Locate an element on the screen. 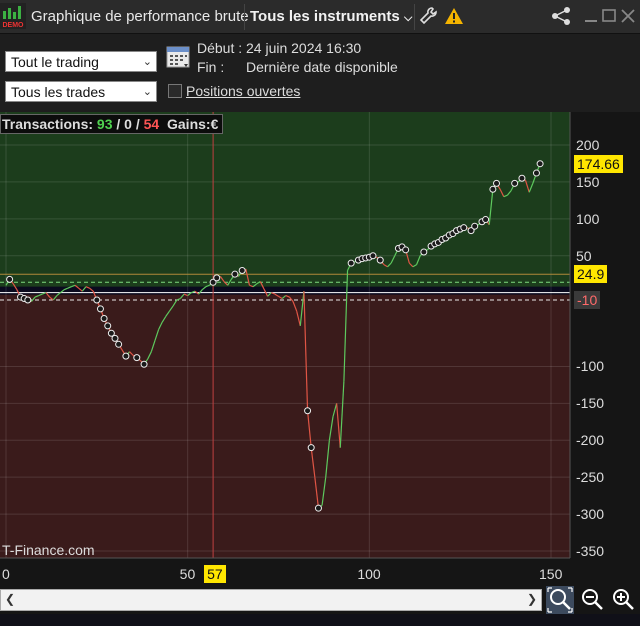 The height and width of the screenshot is (626, 640). end-value: Dernière date disponible is located at coordinates (322, 67).